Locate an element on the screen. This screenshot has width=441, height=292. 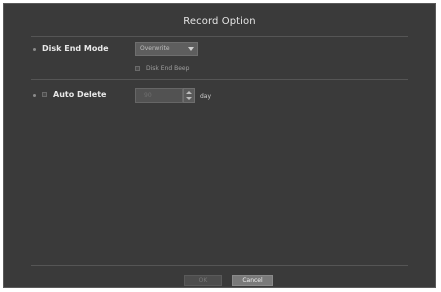
disk-end-mode-label: Disk End Mode is located at coordinates (75, 48).